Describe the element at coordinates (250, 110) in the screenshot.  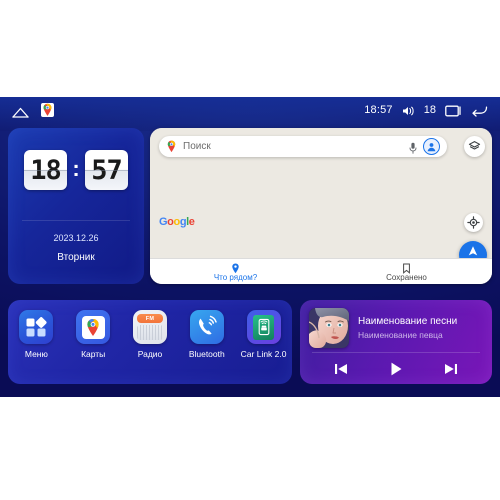
I see `status-bar: 18:57 18` at that location.